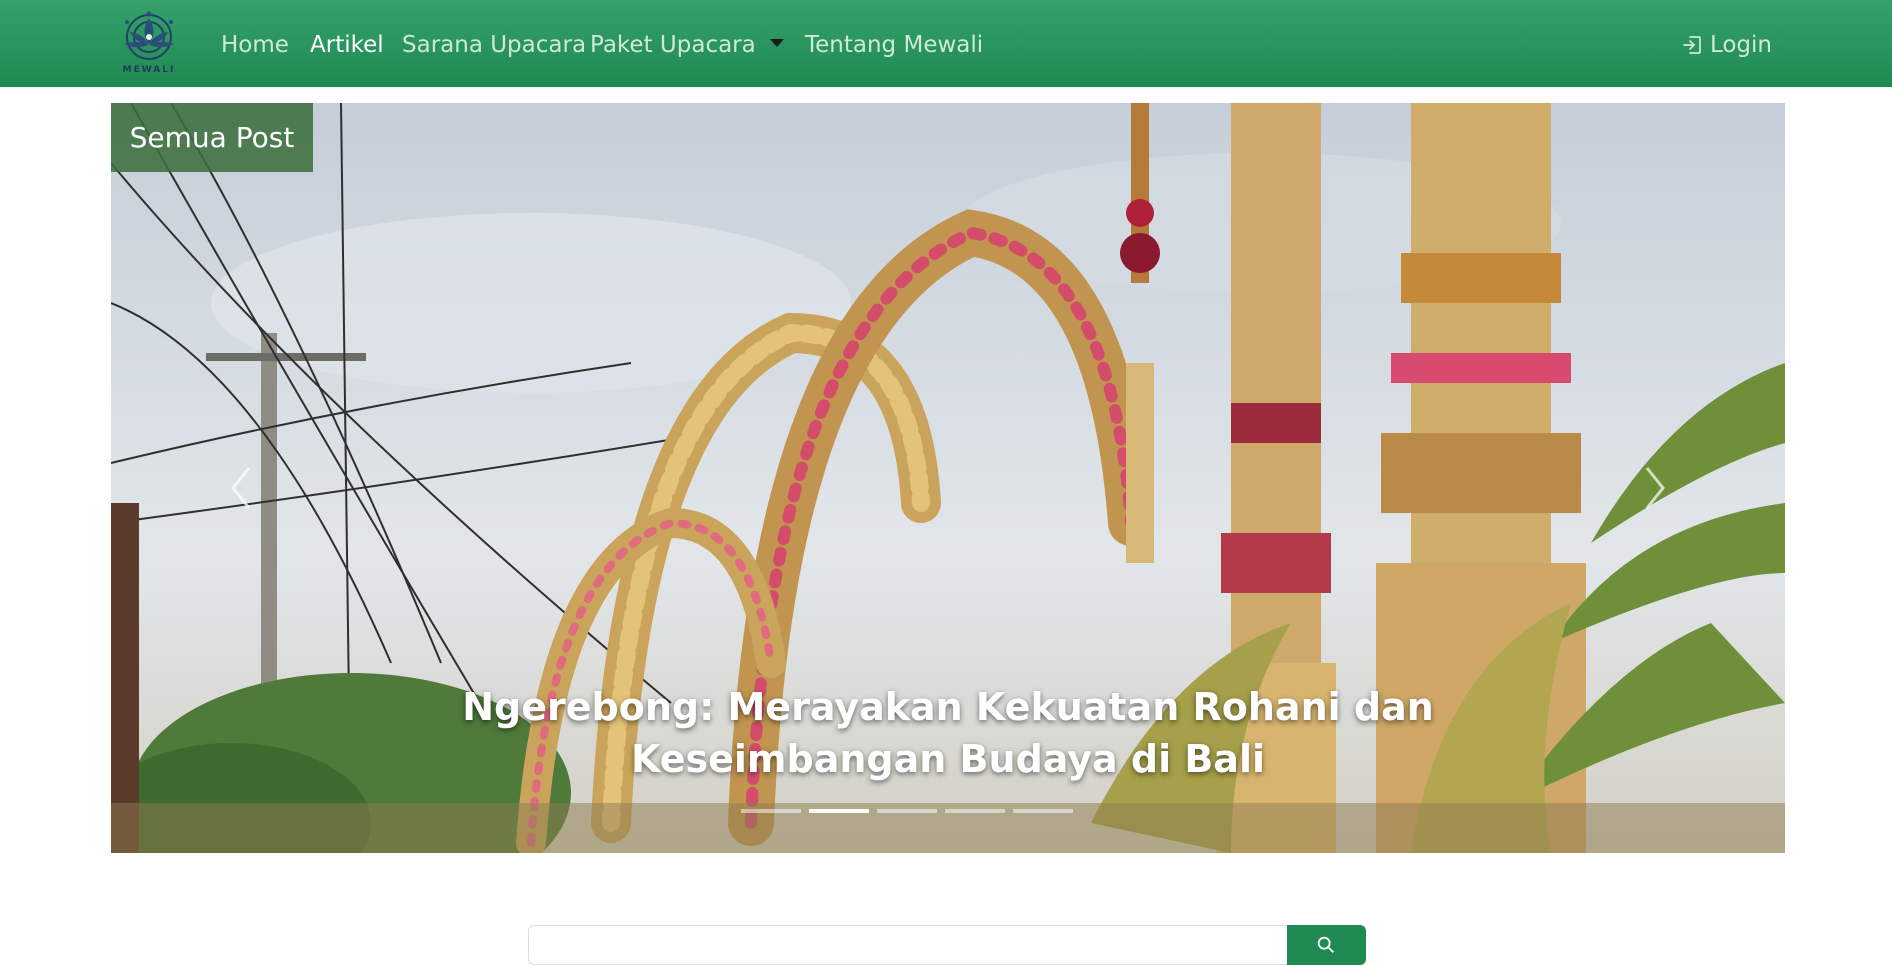 Image resolution: width=1892 pixels, height=965 pixels. I want to click on sign-in-icon, so click(1692, 45).